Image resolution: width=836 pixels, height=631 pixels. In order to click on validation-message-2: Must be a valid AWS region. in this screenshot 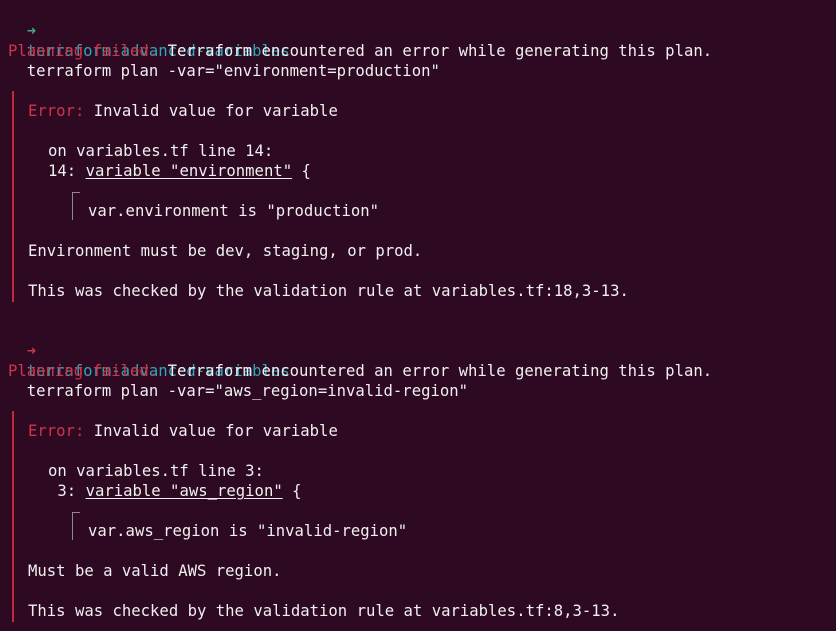, I will do `click(155, 571)`.